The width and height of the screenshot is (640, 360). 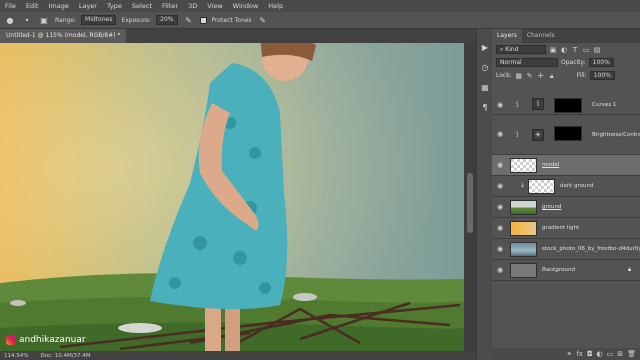 I want to click on menu-image: Image, so click(x=58, y=6).